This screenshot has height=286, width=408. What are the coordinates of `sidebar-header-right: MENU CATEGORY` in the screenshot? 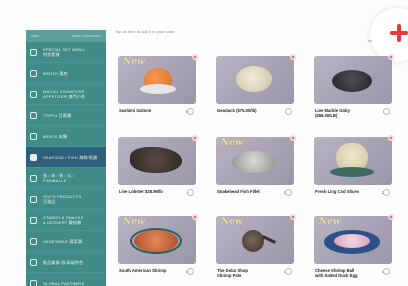 It's located at (86, 36).